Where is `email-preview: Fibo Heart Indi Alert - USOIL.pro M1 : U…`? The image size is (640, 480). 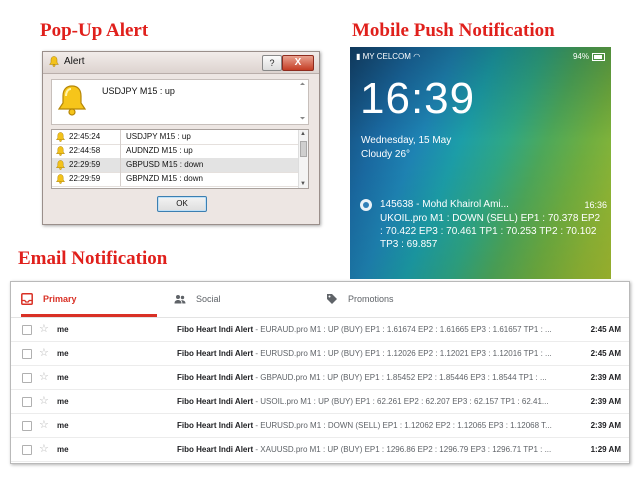 email-preview: Fibo Heart Indi Alert - USOIL.pro M1 : U… is located at coordinates (374, 401).